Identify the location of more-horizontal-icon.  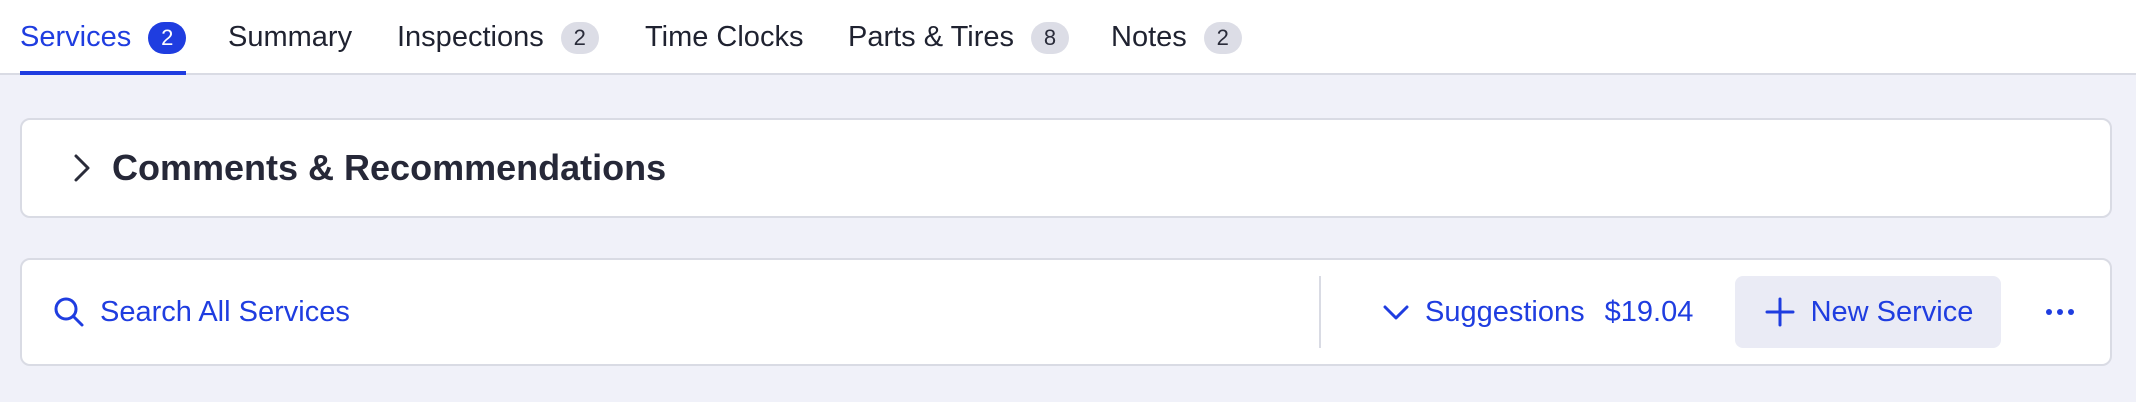
(2060, 312).